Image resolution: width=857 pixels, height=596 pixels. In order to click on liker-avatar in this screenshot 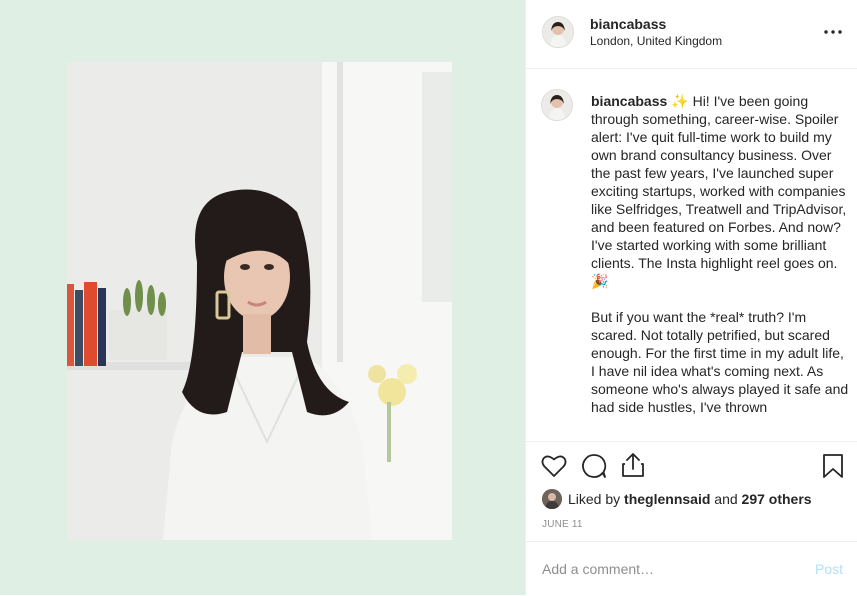, I will do `click(552, 499)`.